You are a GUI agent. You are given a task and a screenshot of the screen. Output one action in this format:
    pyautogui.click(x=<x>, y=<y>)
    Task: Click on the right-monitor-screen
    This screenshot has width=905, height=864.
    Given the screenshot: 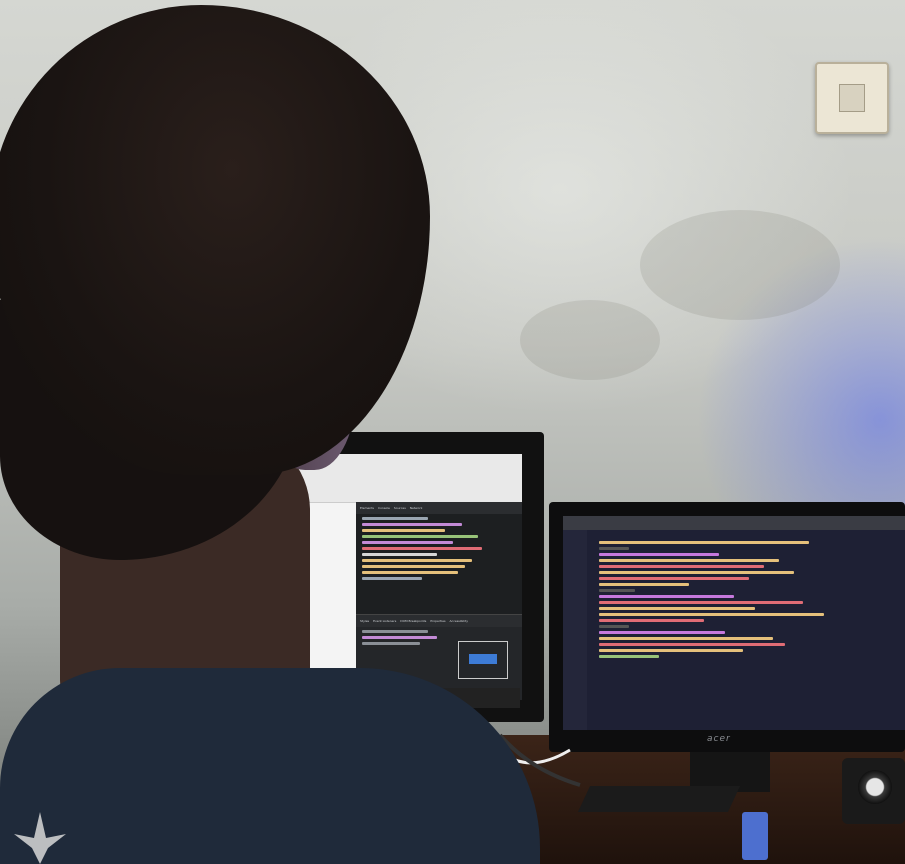 What is the action you would take?
    pyautogui.click(x=734, y=623)
    